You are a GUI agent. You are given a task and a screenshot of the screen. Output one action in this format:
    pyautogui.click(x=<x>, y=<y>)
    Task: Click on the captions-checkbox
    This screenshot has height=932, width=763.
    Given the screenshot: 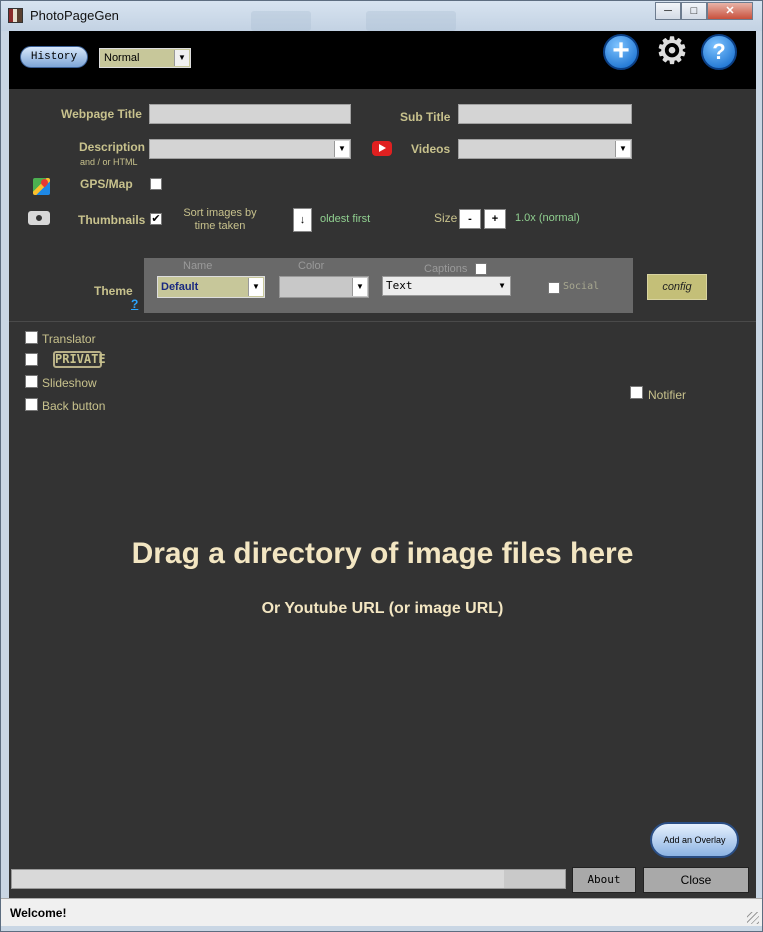 What is the action you would take?
    pyautogui.click(x=481, y=269)
    